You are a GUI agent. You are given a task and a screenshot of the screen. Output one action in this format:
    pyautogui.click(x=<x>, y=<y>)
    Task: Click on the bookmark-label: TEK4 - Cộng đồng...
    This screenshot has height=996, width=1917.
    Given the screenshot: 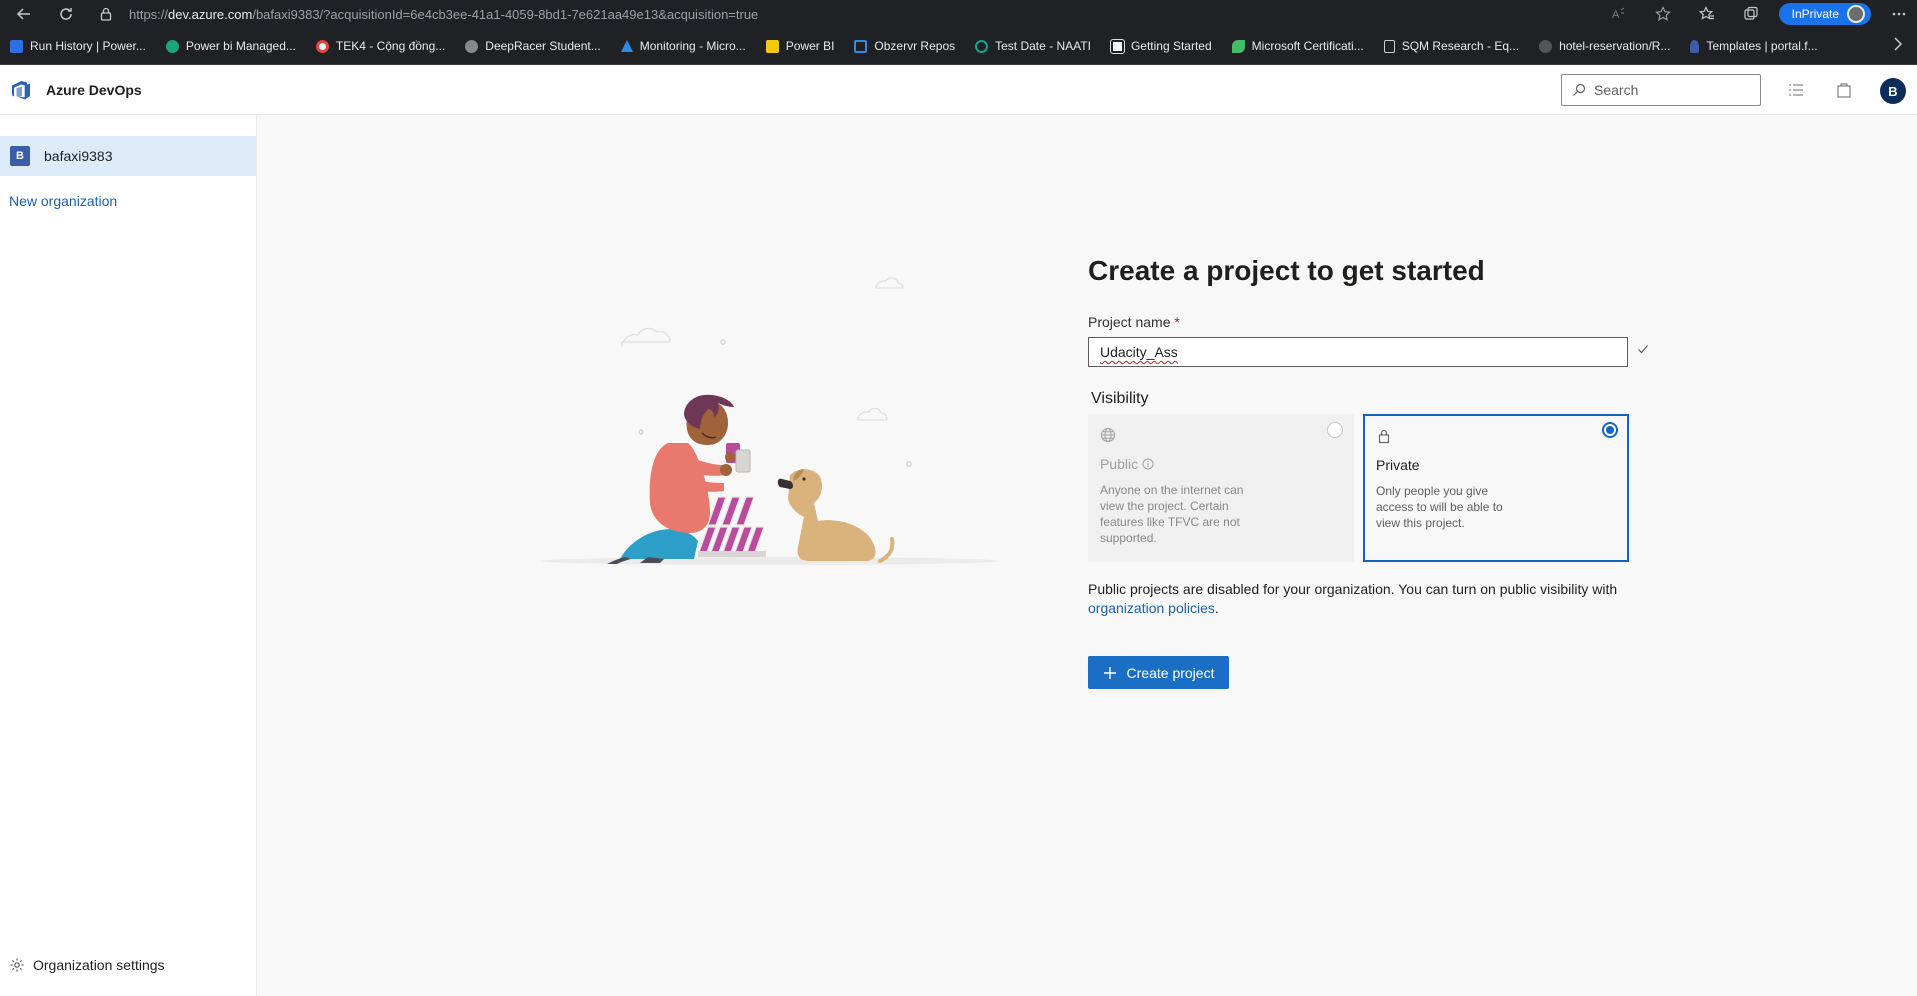 What is the action you would take?
    pyautogui.click(x=390, y=46)
    